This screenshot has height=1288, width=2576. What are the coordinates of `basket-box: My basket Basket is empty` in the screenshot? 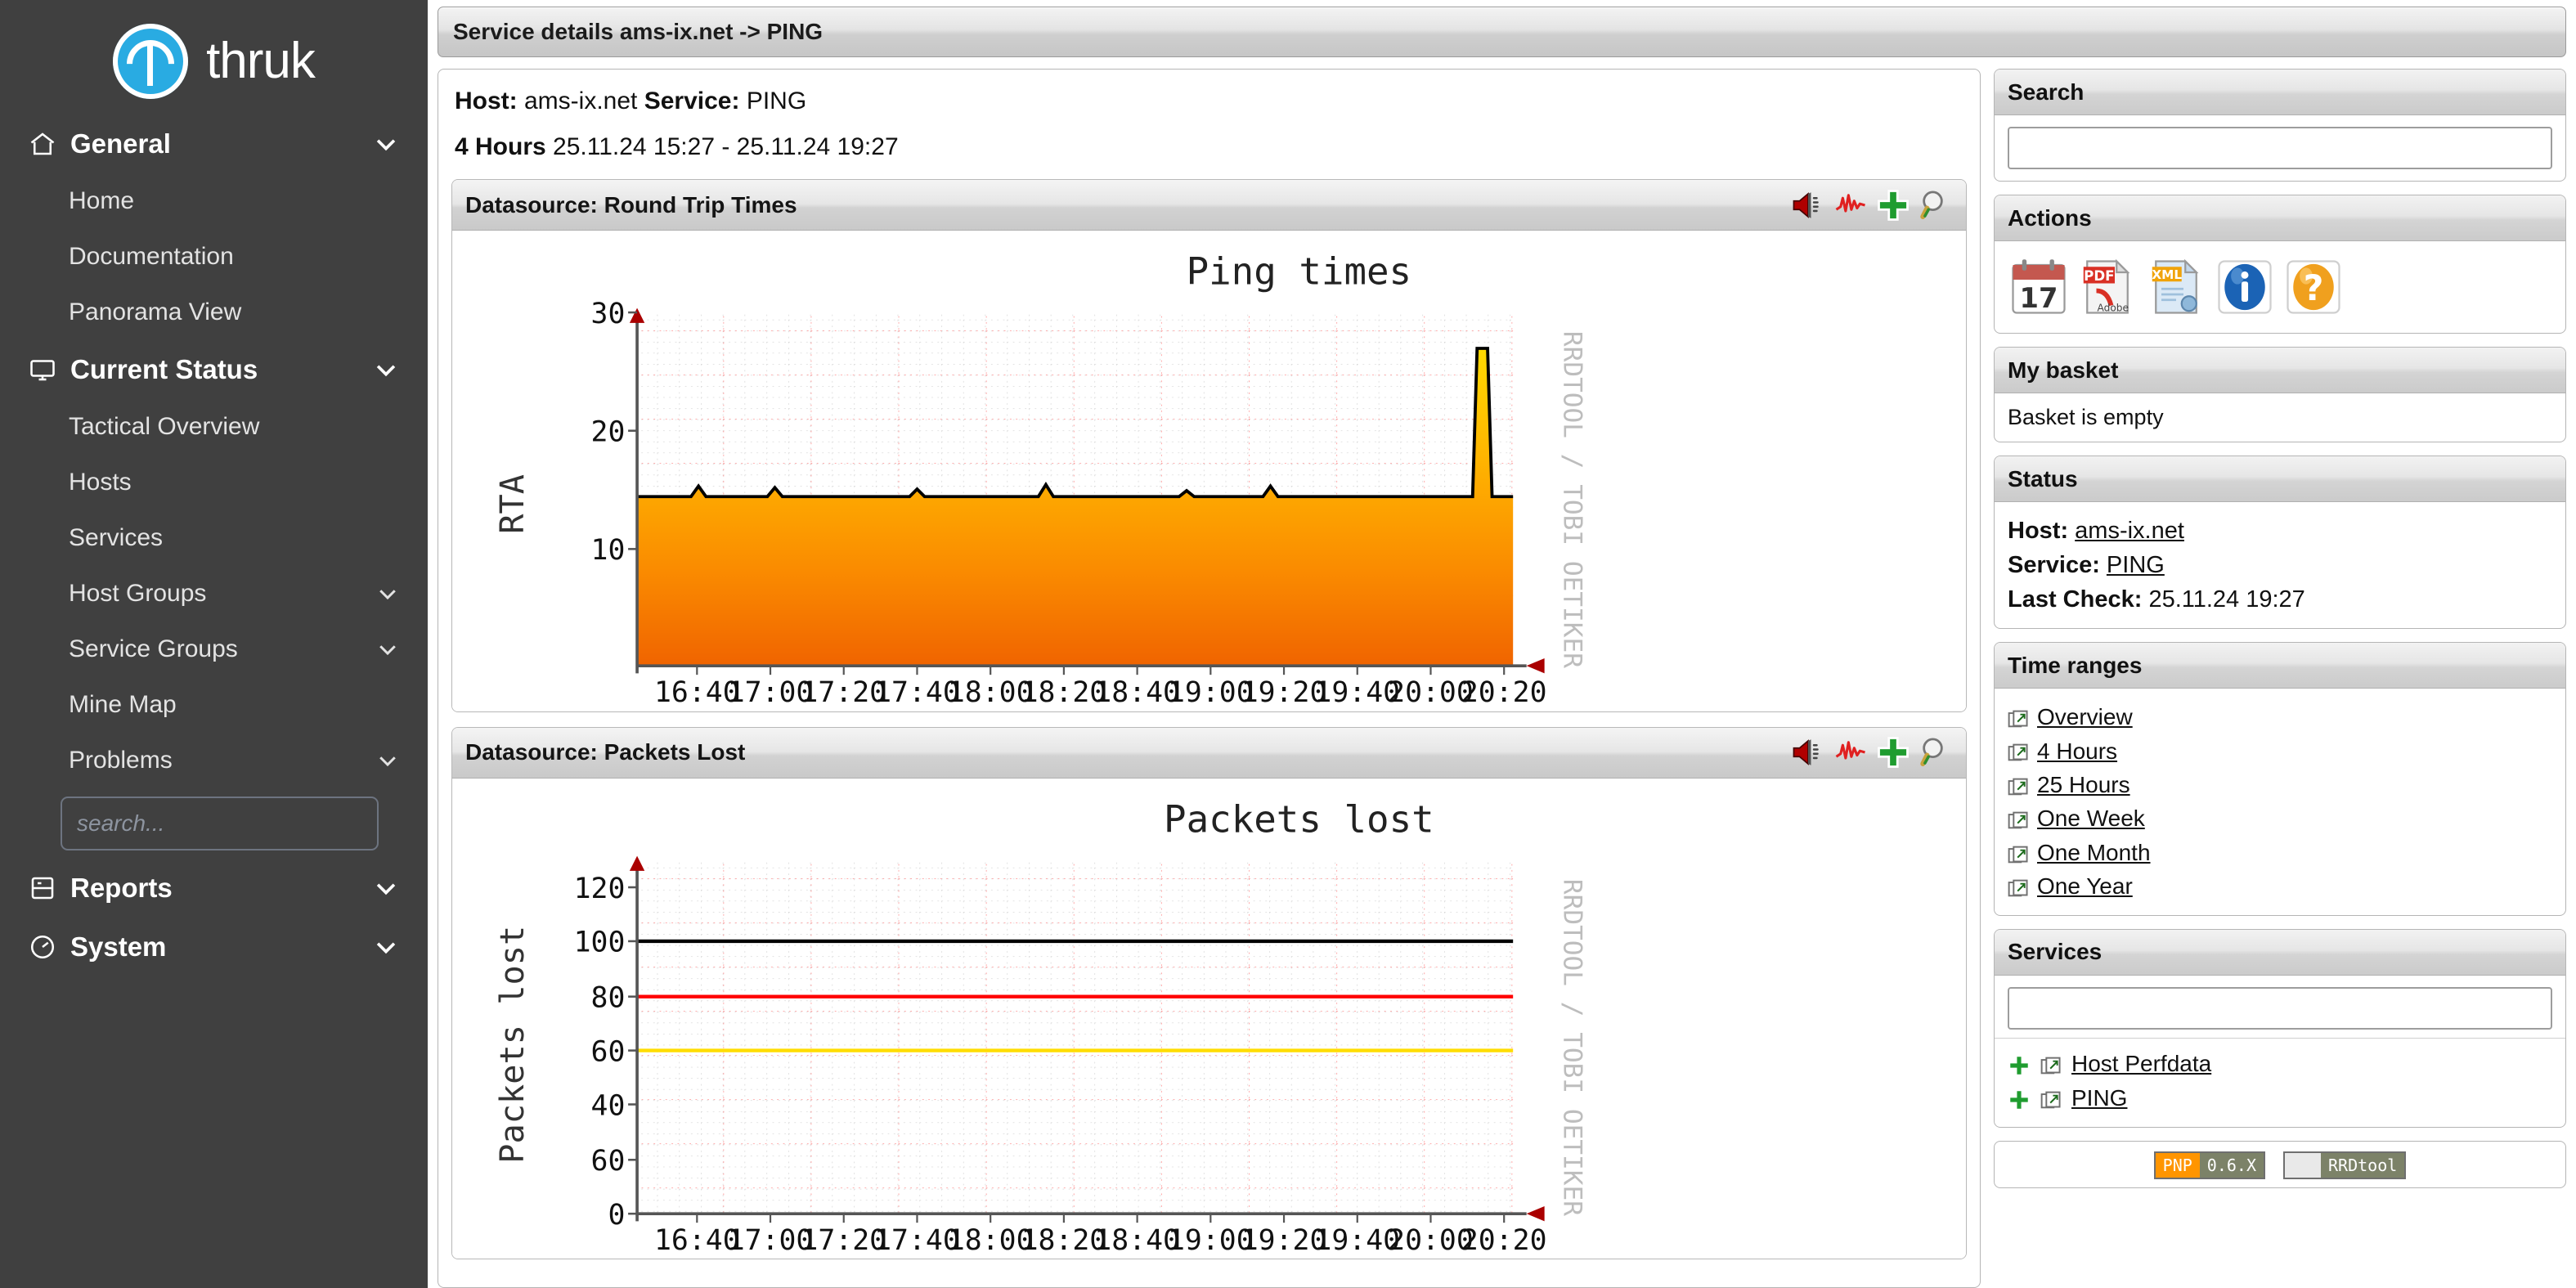 It's located at (2280, 394).